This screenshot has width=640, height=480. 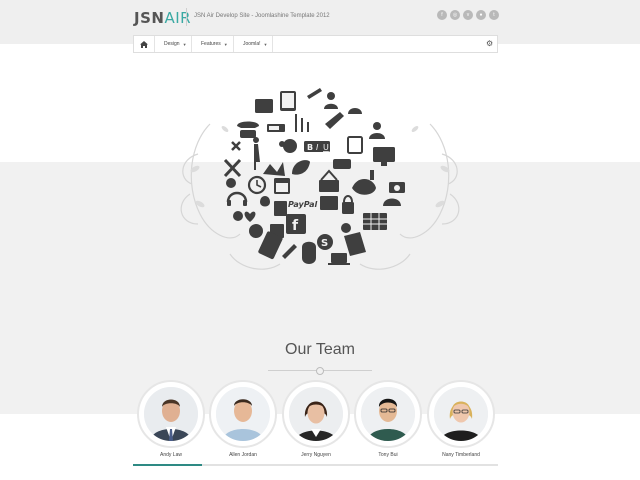 I want to click on tools-icon, so click(x=232, y=168).